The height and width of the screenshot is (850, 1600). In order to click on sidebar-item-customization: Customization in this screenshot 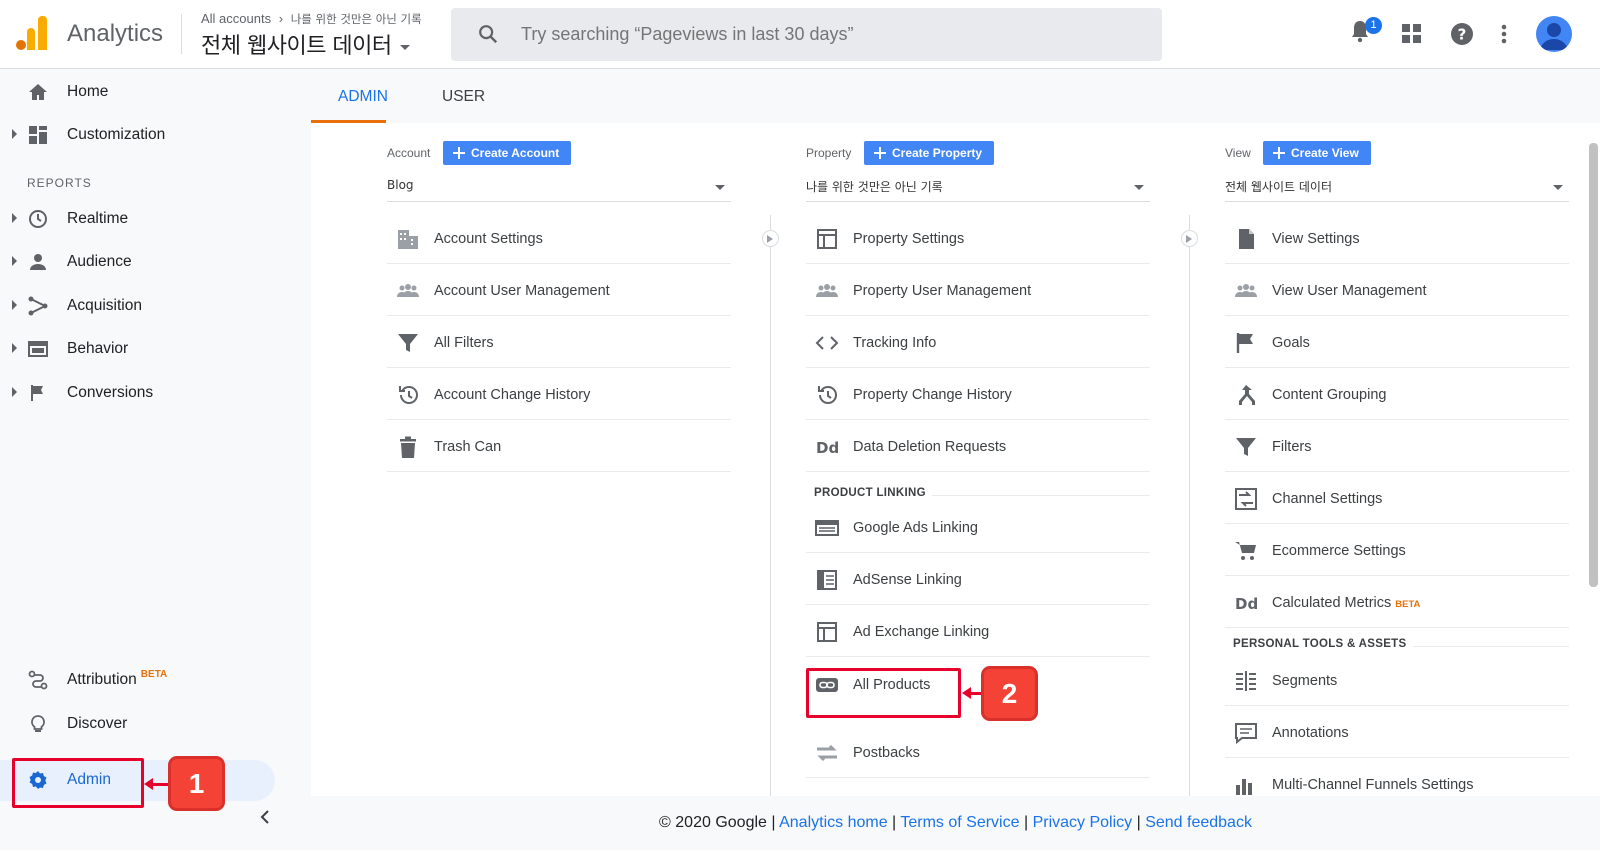, I will do `click(155, 135)`.